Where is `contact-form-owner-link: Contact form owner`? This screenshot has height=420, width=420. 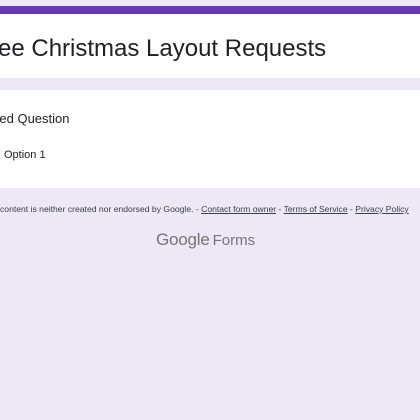 contact-form-owner-link: Contact form owner is located at coordinates (238, 209).